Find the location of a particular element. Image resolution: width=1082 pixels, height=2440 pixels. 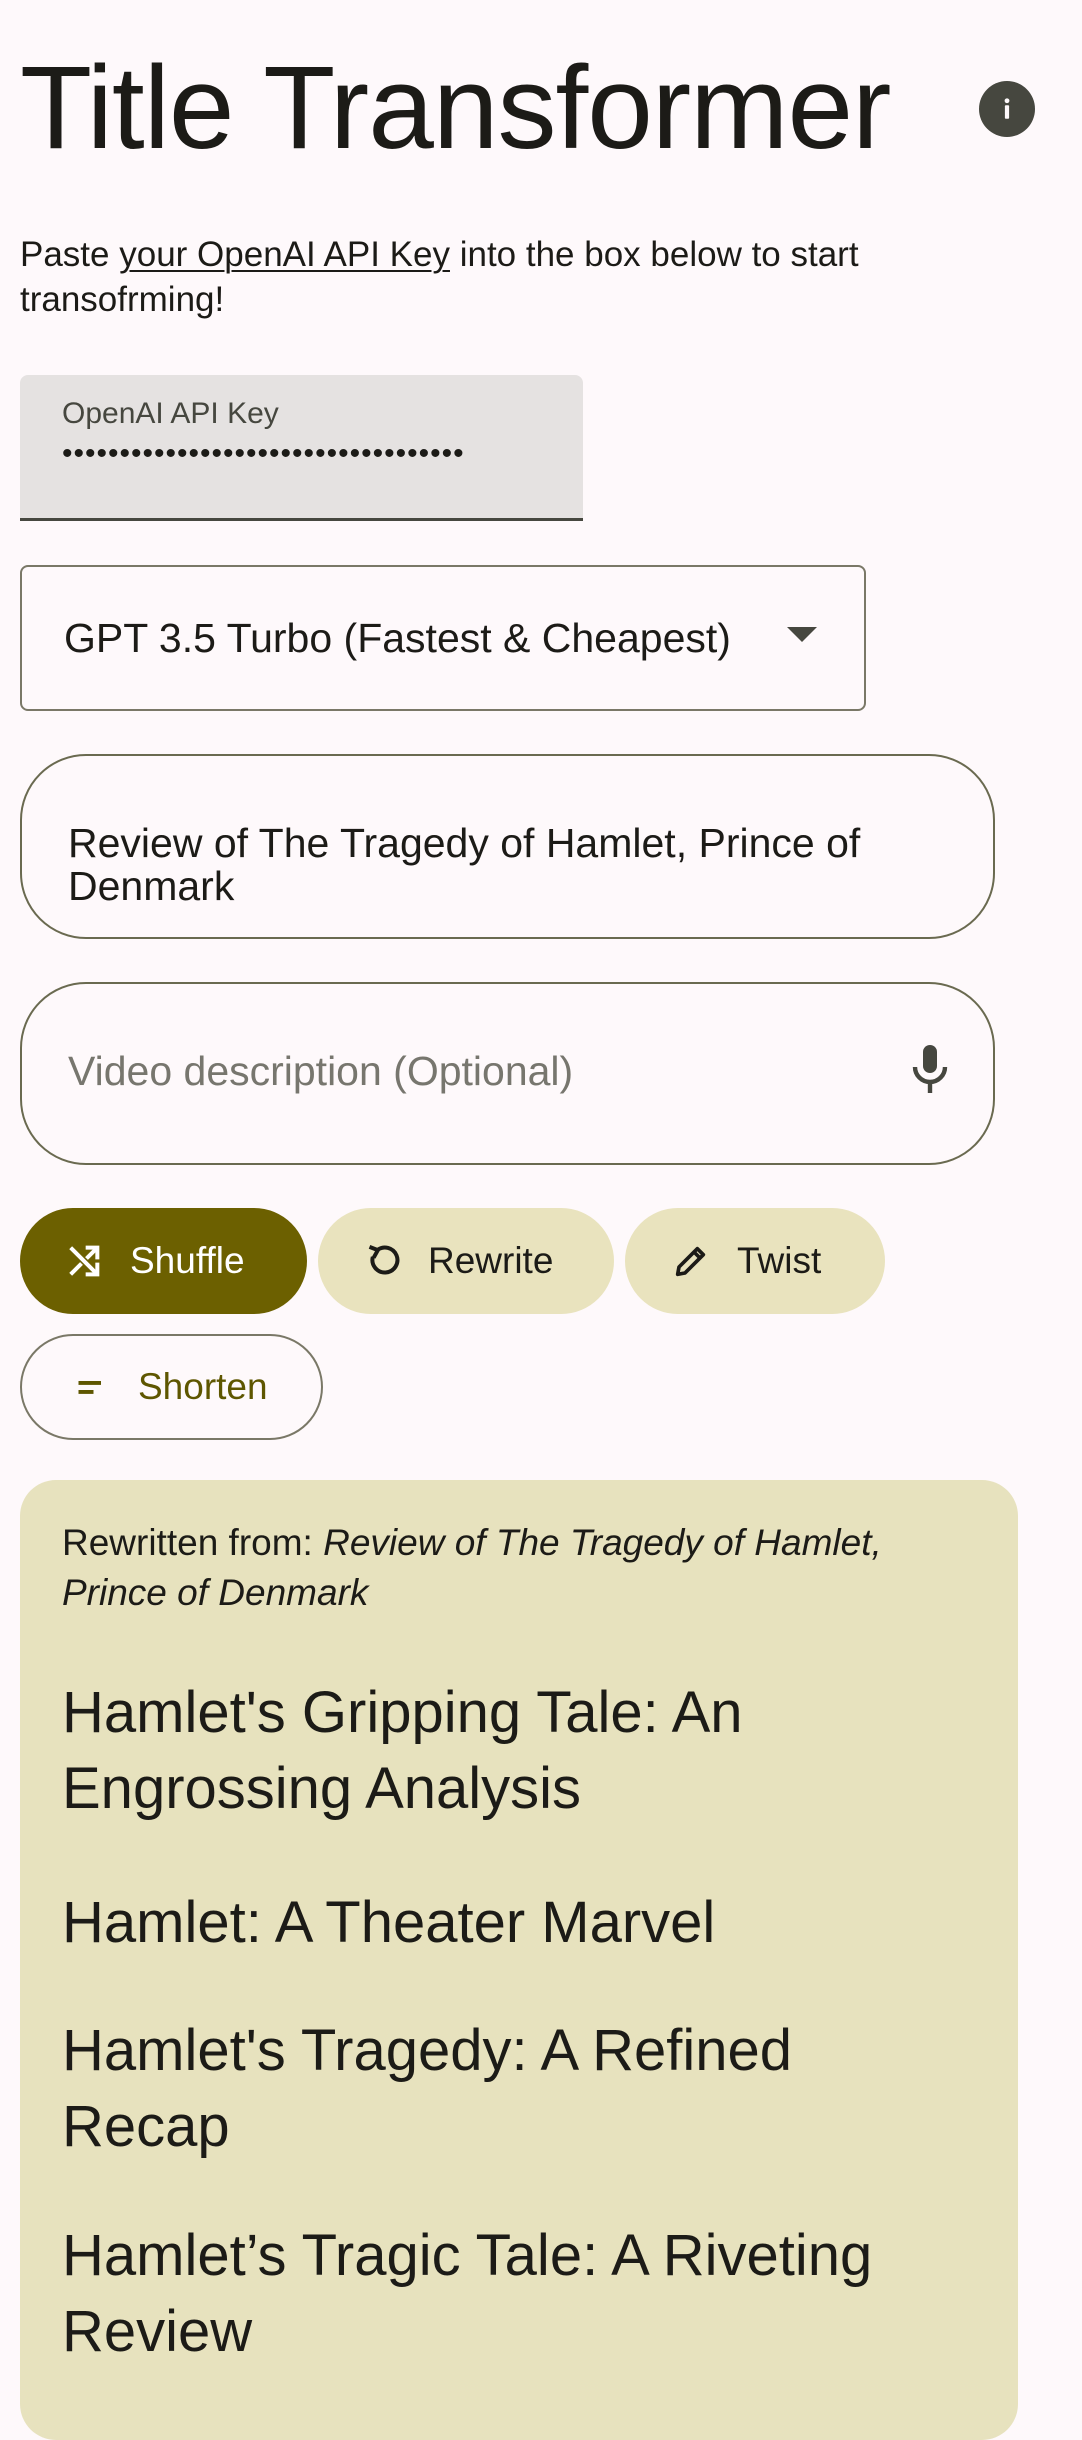

openai-api-key-link: your OpenAI API Key is located at coordinates (284, 254).